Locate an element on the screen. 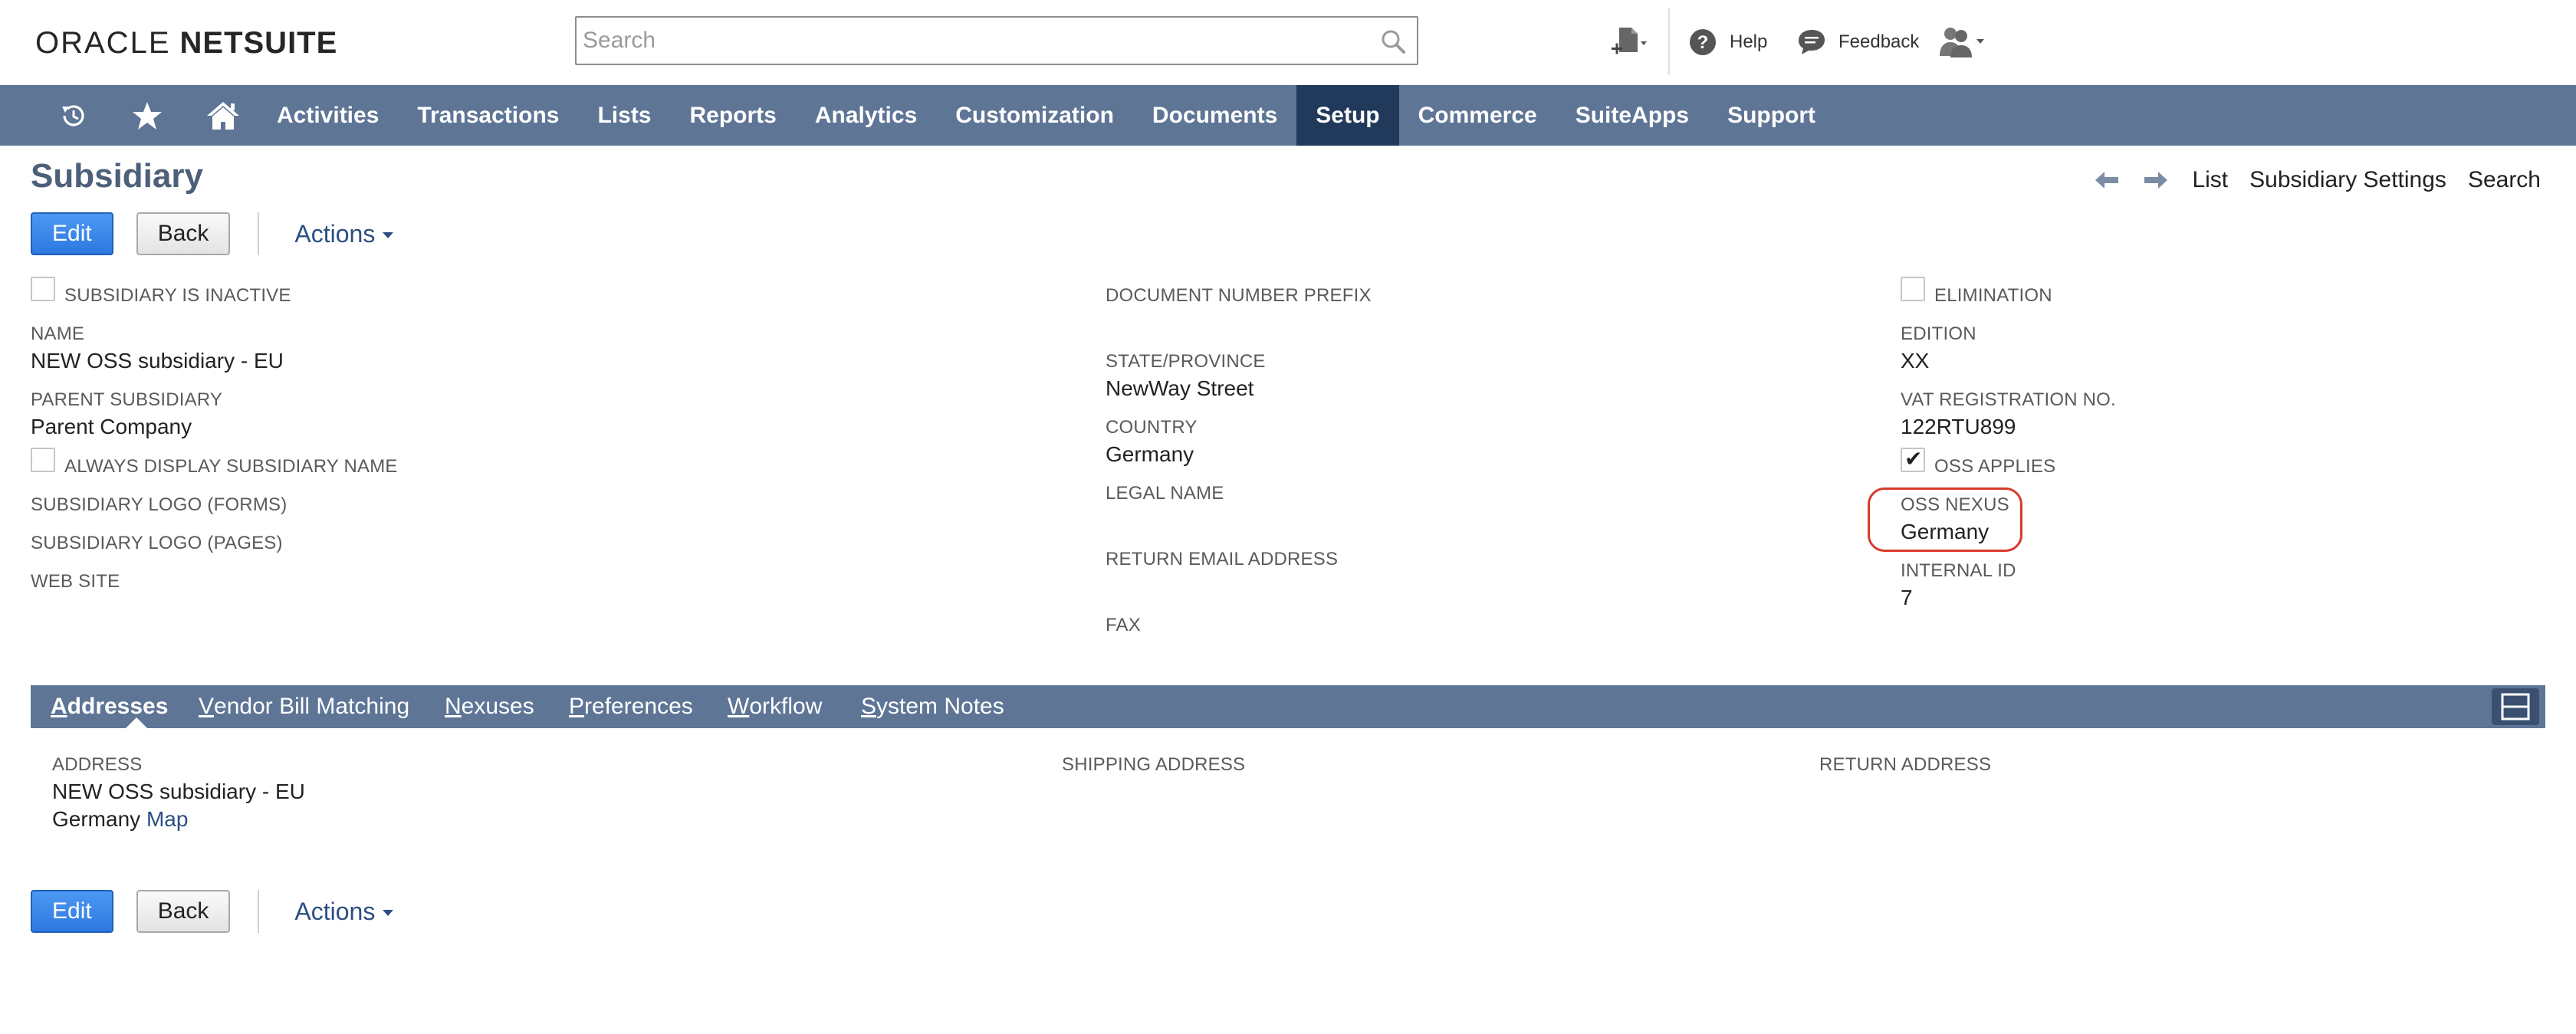 The image size is (2576, 1034). next-record-arrow-icon is located at coordinates (2156, 180).